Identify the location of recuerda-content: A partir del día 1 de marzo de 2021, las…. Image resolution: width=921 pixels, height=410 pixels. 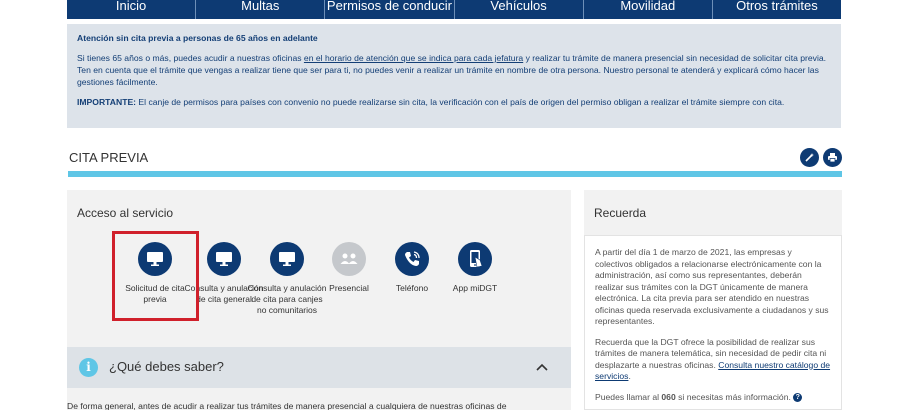
(713, 322).